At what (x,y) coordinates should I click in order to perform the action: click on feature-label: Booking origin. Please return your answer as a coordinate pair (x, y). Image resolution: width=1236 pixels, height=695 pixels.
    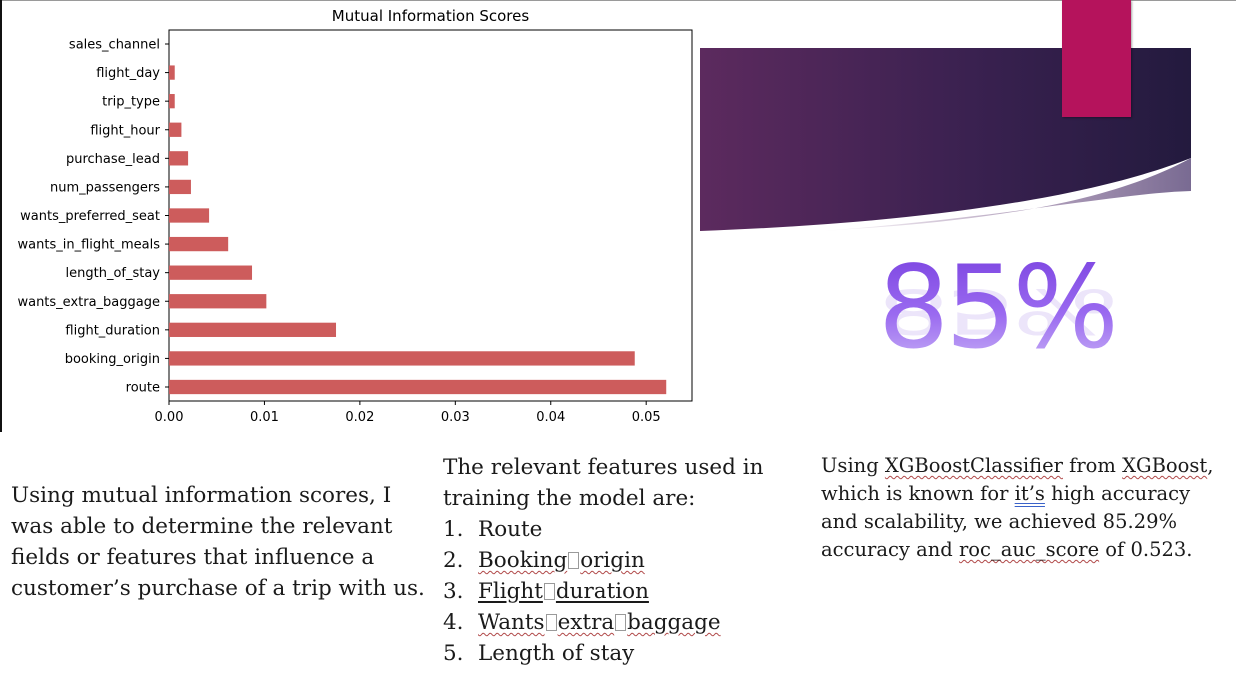
    Looking at the image, I should click on (561, 560).